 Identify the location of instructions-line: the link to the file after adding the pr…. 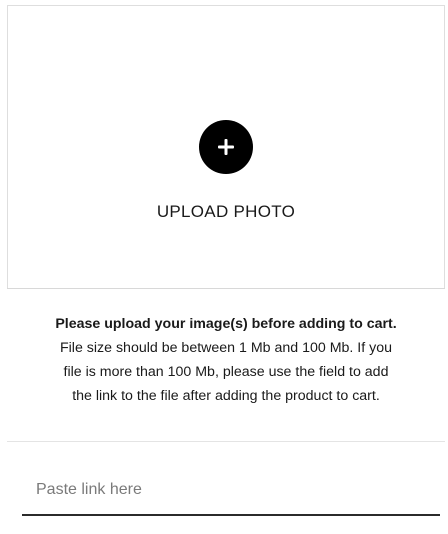
(226, 396).